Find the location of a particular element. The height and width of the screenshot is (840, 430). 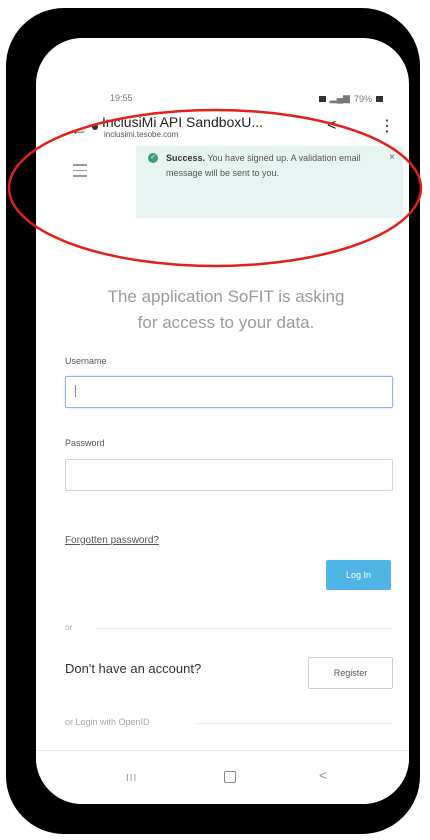

text-caret is located at coordinates (75, 391).